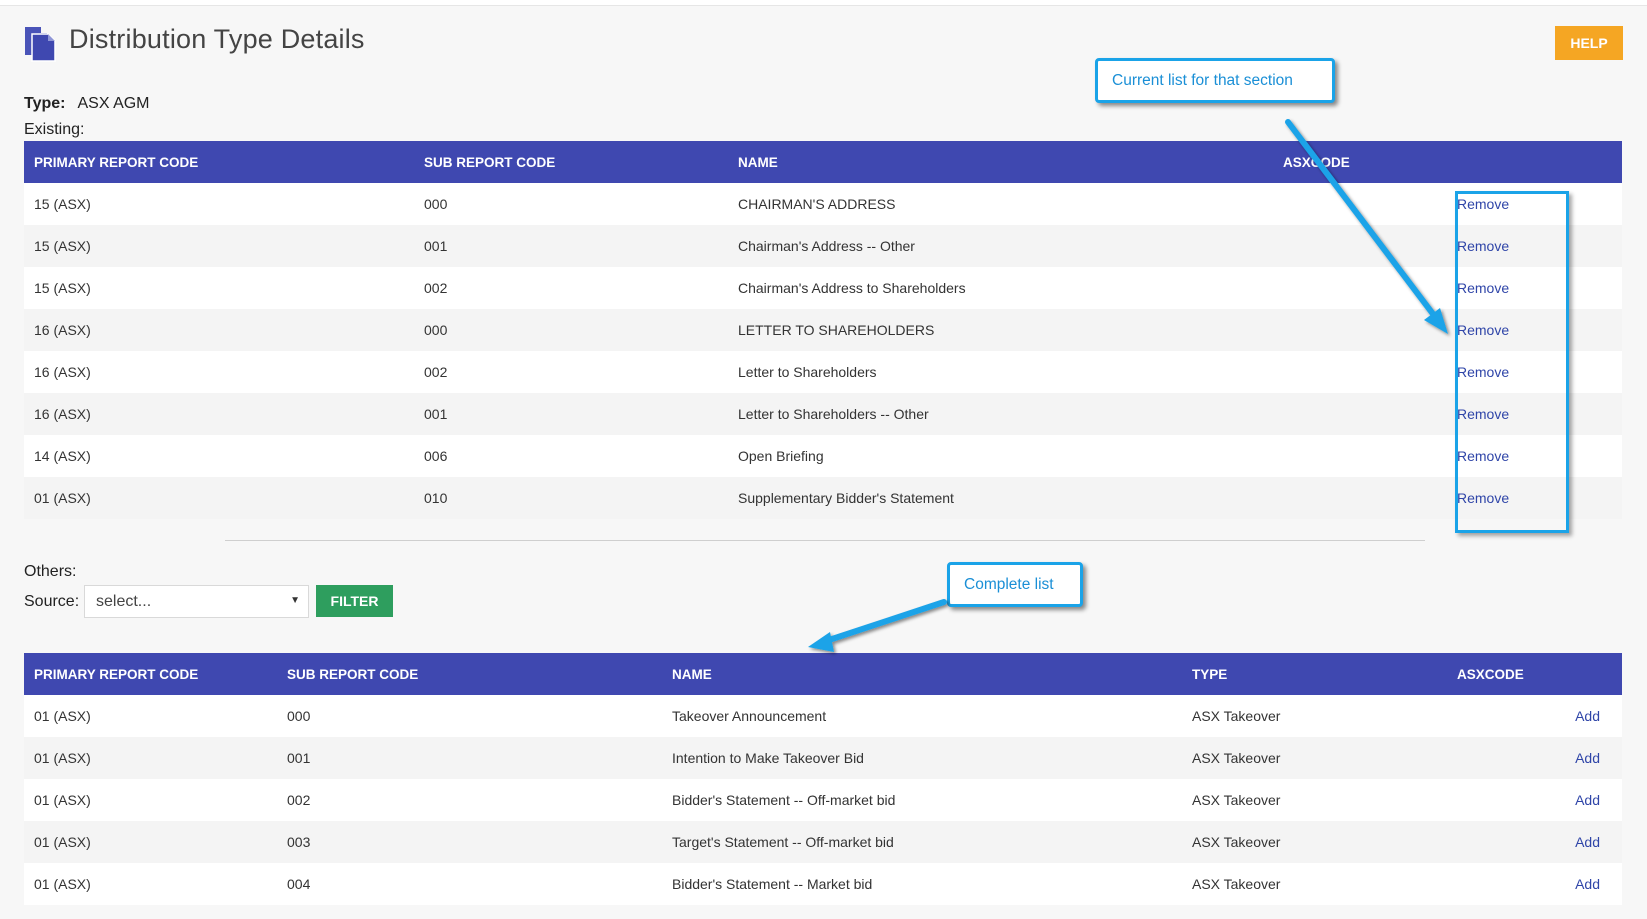 This screenshot has height=919, width=1647. I want to click on type-line: Type: ASX AGM, so click(87, 104).